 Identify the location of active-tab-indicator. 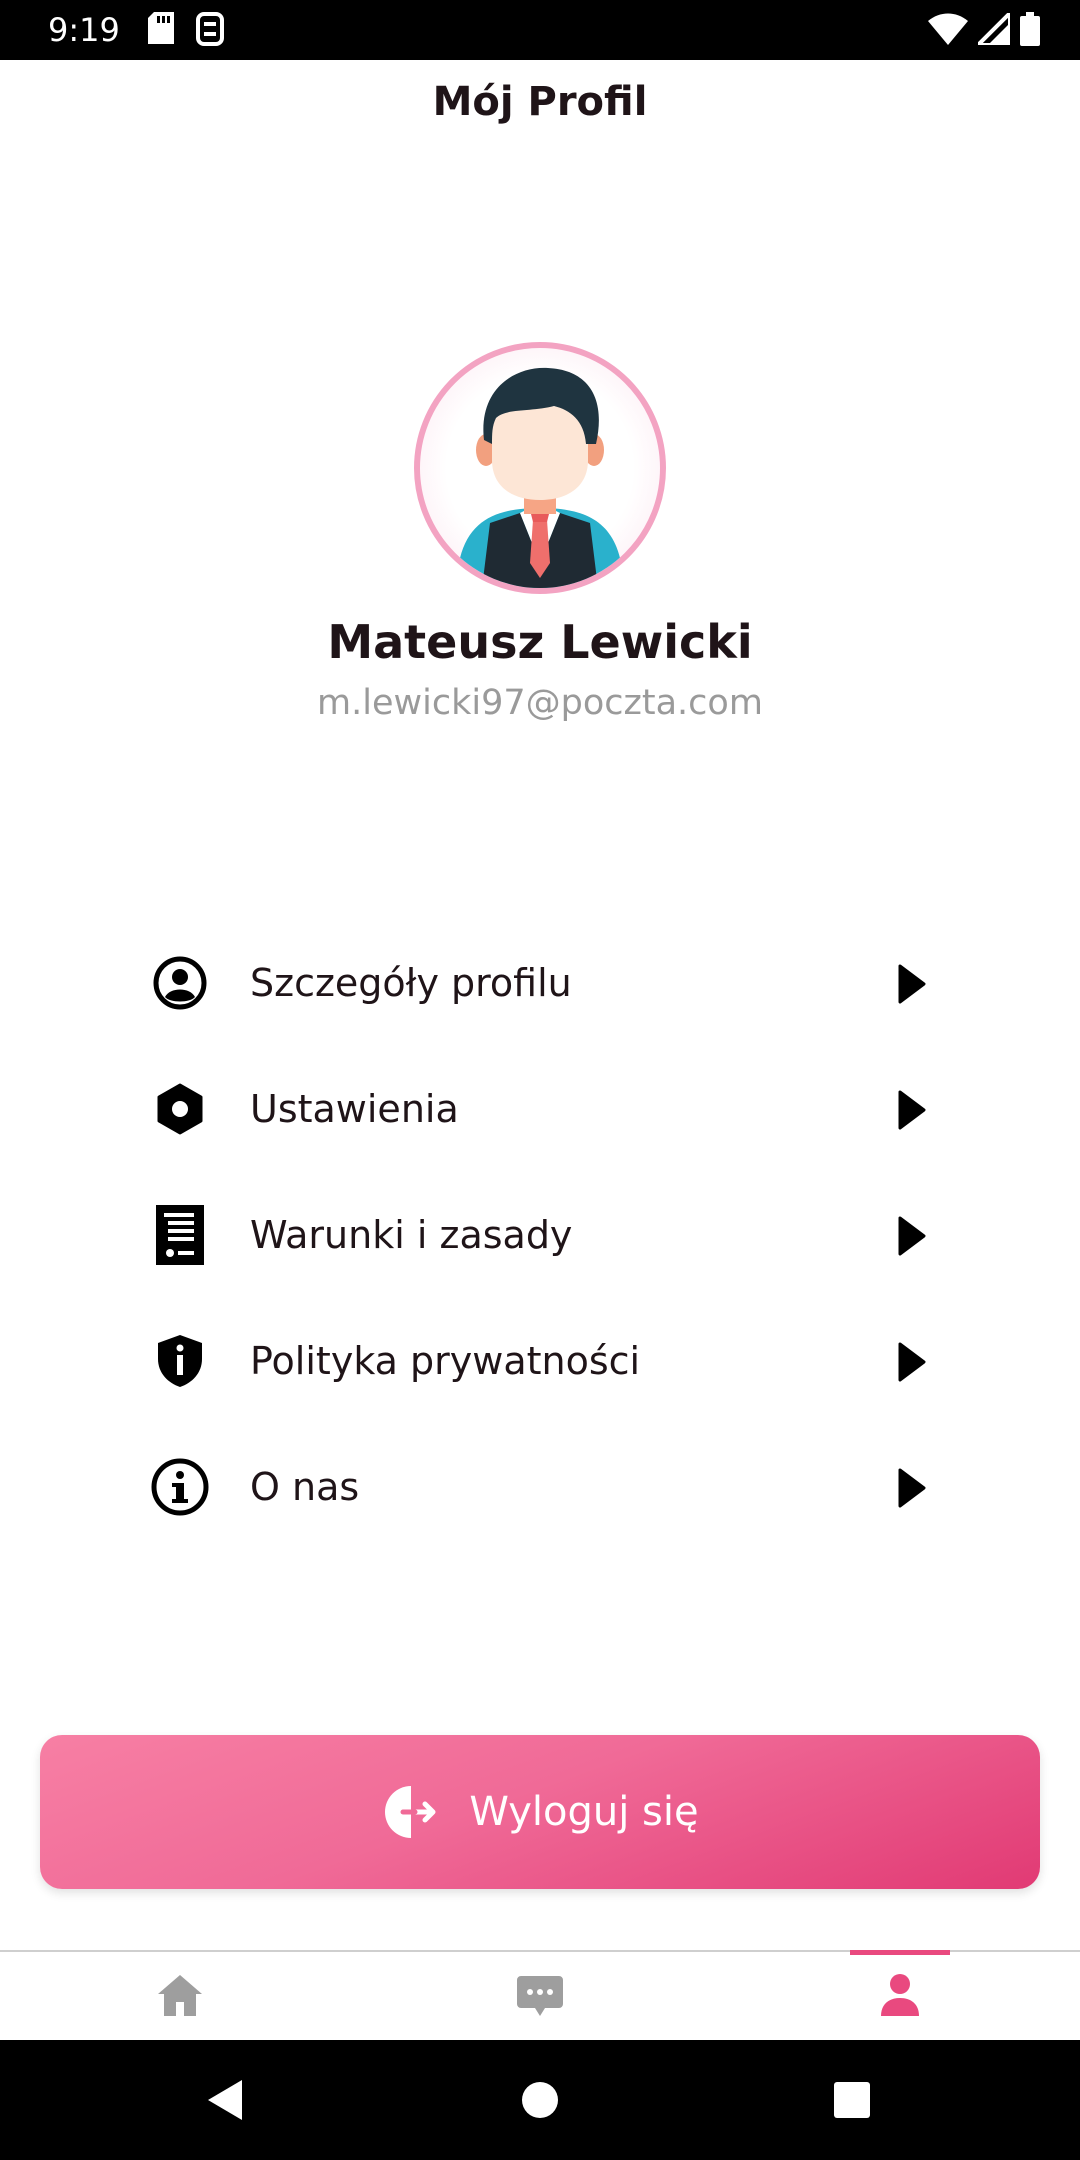
(900, 1952).